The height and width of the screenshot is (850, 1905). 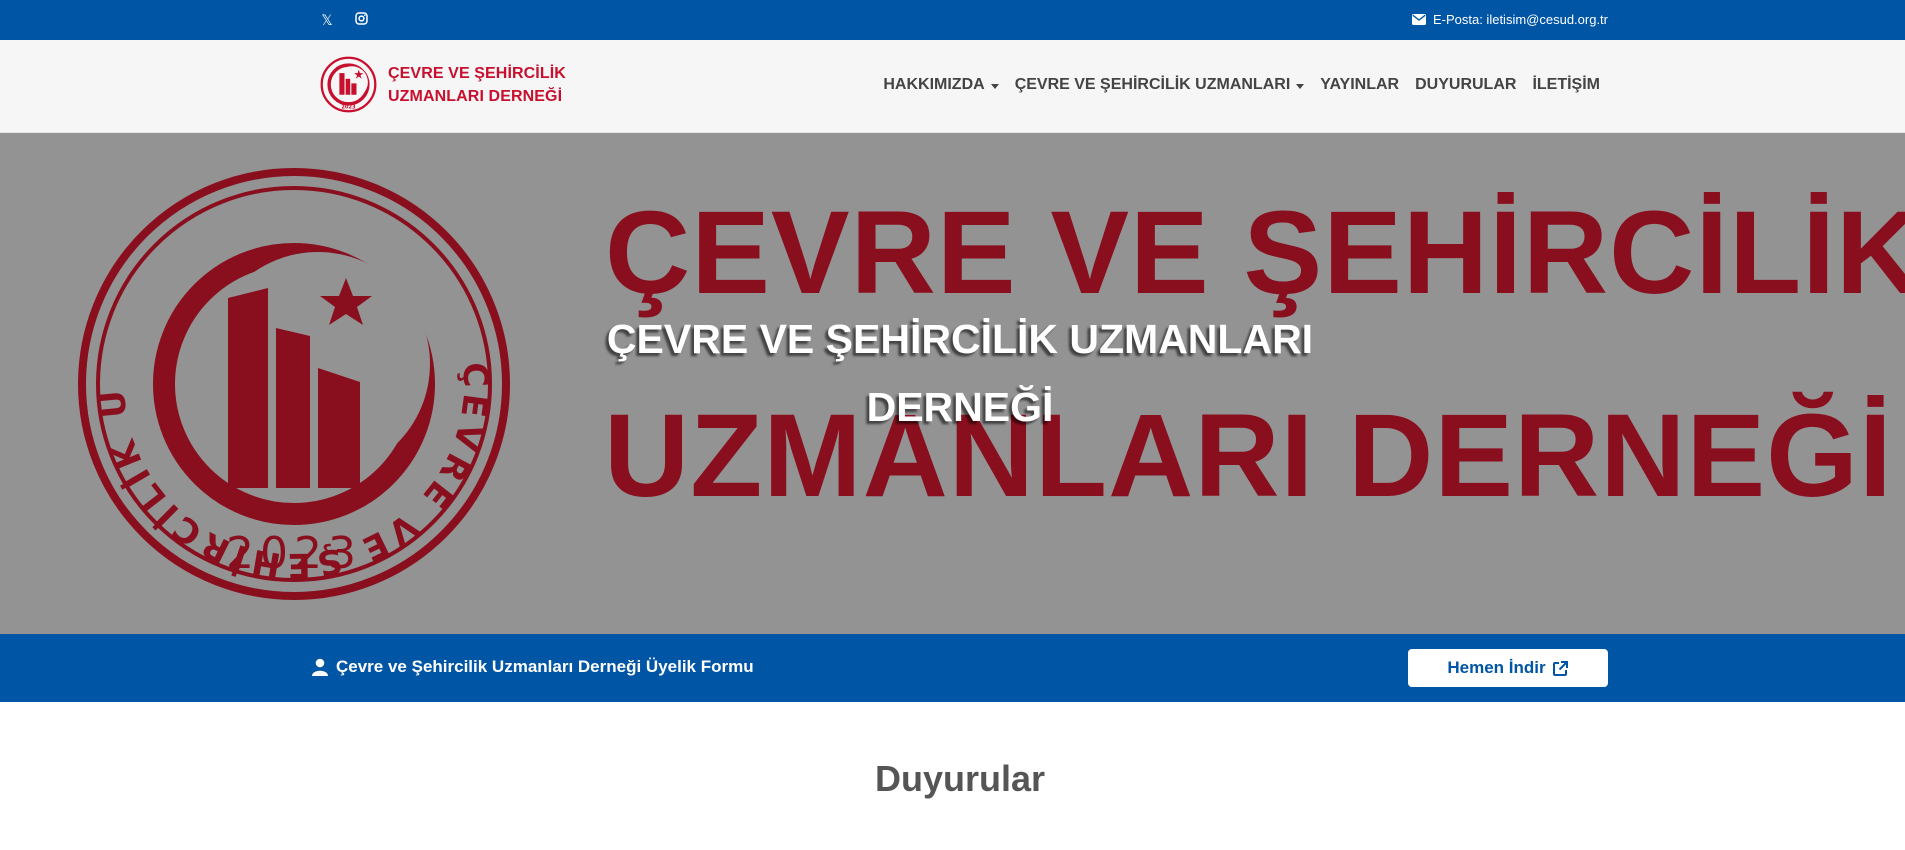 What do you see at coordinates (475, 96) in the screenshot?
I see `brand-name-line2: UZMANLARI DERNEĞİ` at bounding box center [475, 96].